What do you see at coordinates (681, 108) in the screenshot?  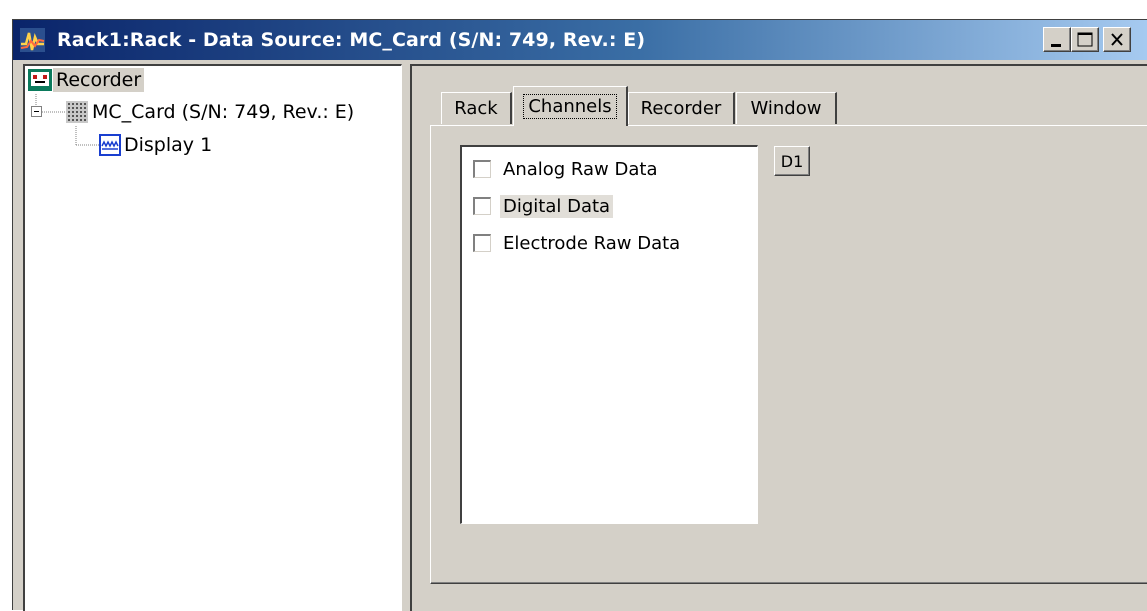 I see `tab-recorder: Recorder` at bounding box center [681, 108].